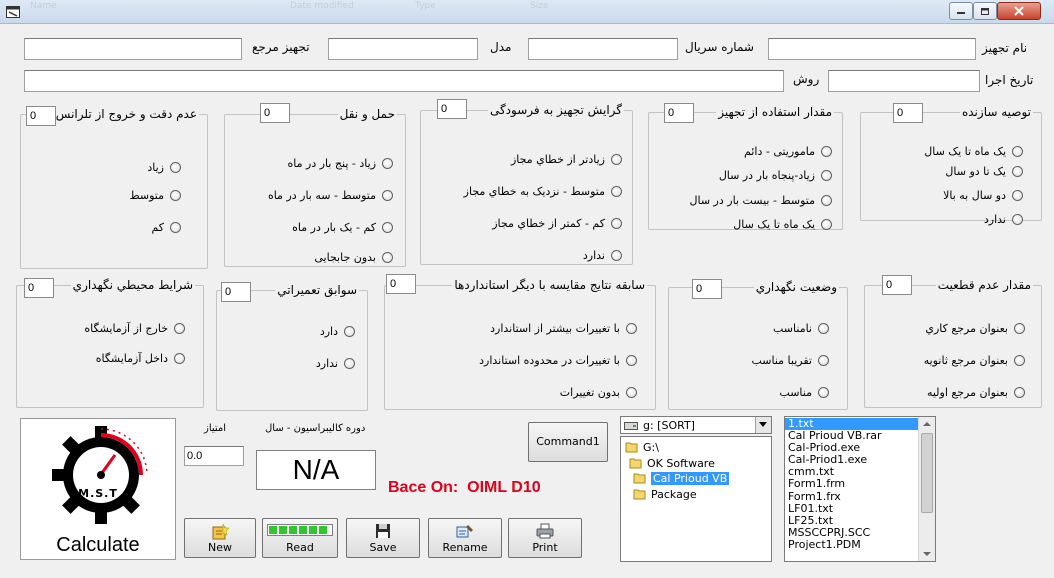 This screenshot has height=578, width=1054. What do you see at coordinates (342, 227) in the screenshot?
I see `option-radio: کم - یک بار در ماه` at bounding box center [342, 227].